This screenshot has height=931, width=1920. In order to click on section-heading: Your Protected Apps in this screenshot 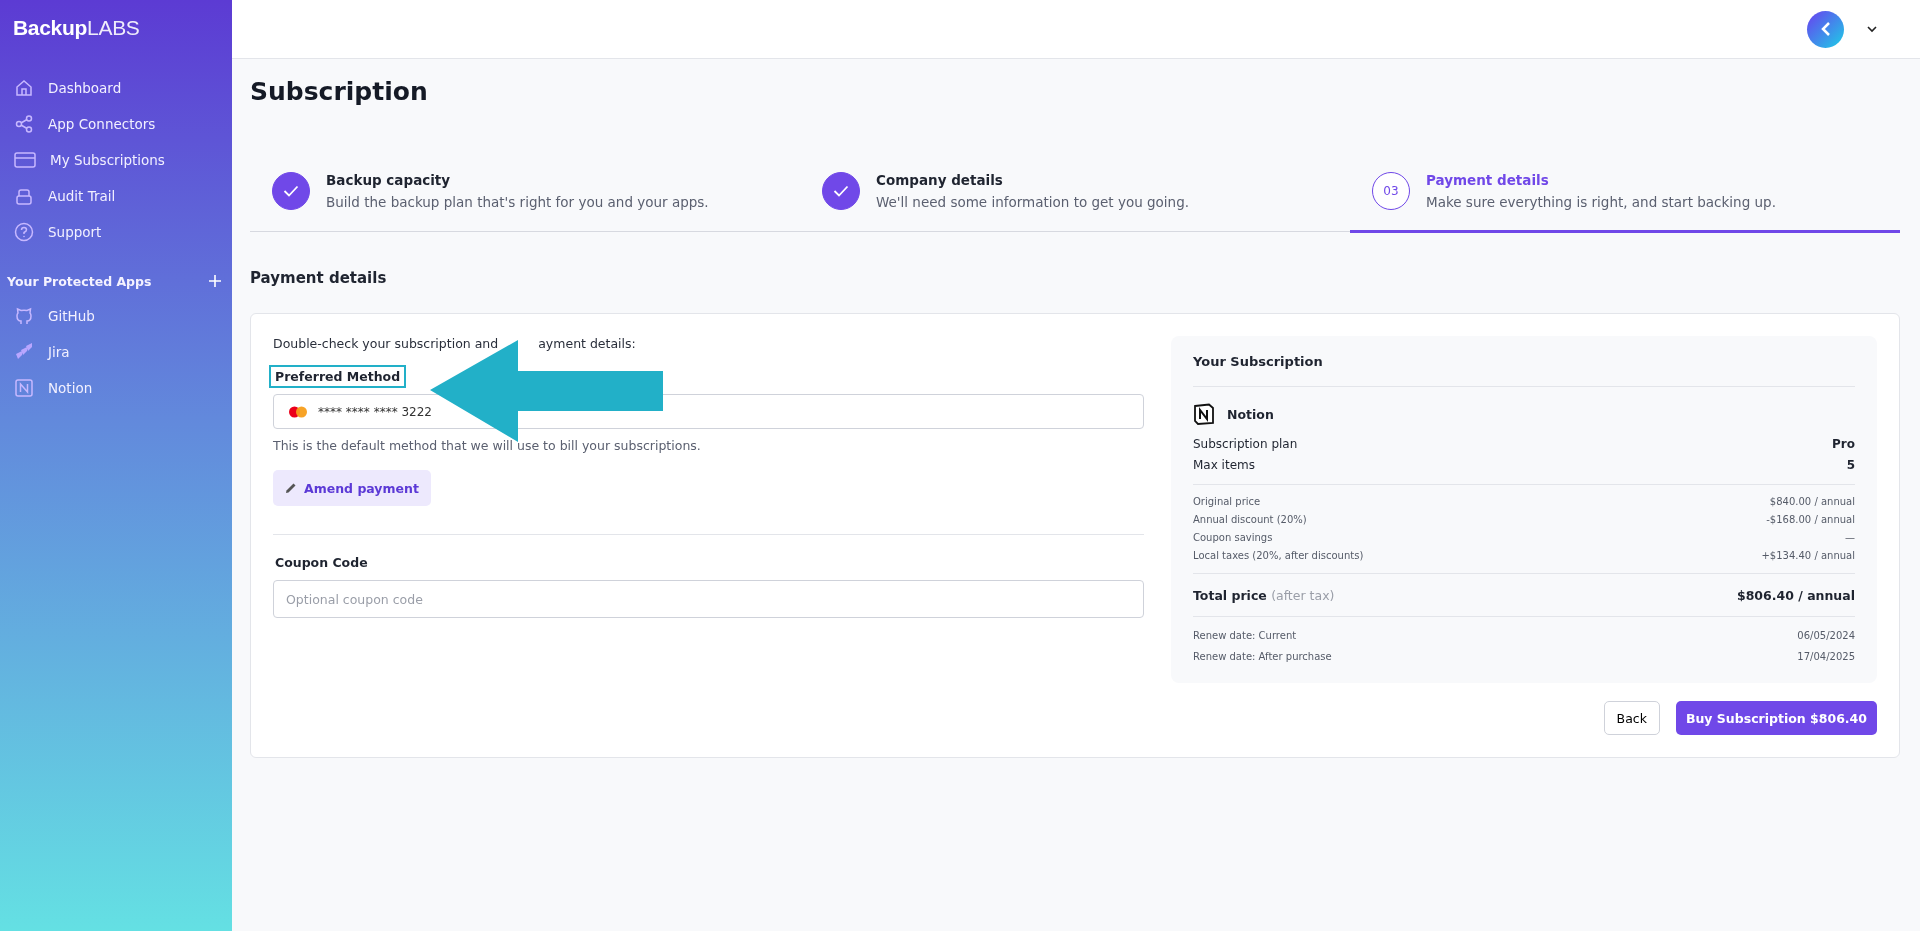, I will do `click(79, 281)`.